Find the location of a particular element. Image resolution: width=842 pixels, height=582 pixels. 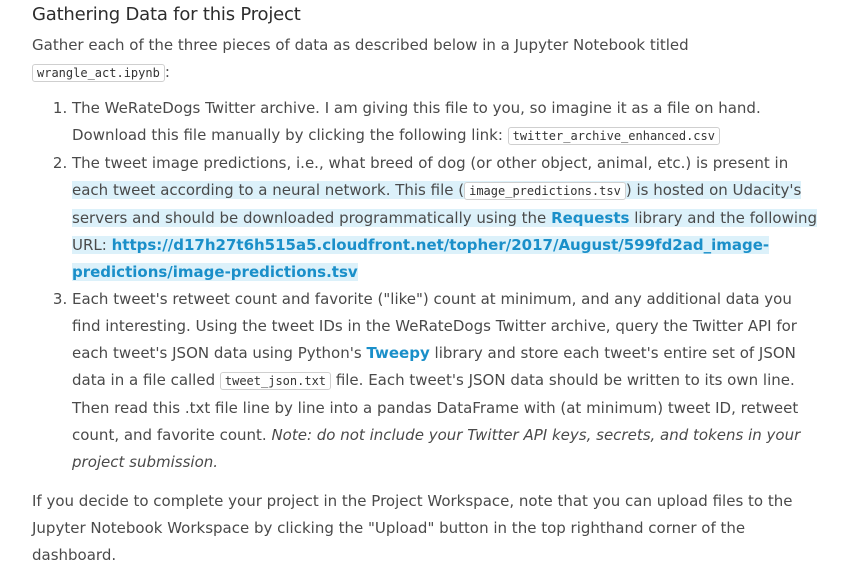

tweets-filename: tweet_json.txt is located at coordinates (275, 381).